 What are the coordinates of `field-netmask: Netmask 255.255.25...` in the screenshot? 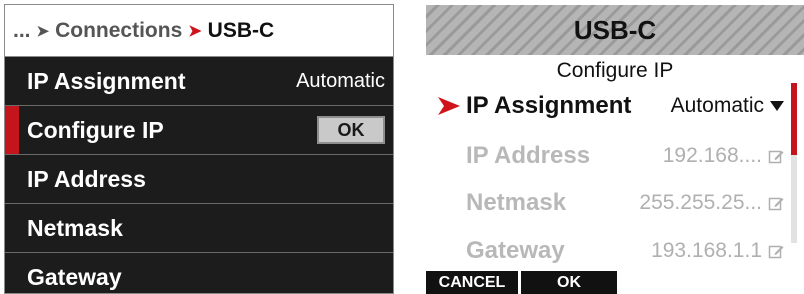 It's located at (605, 203).